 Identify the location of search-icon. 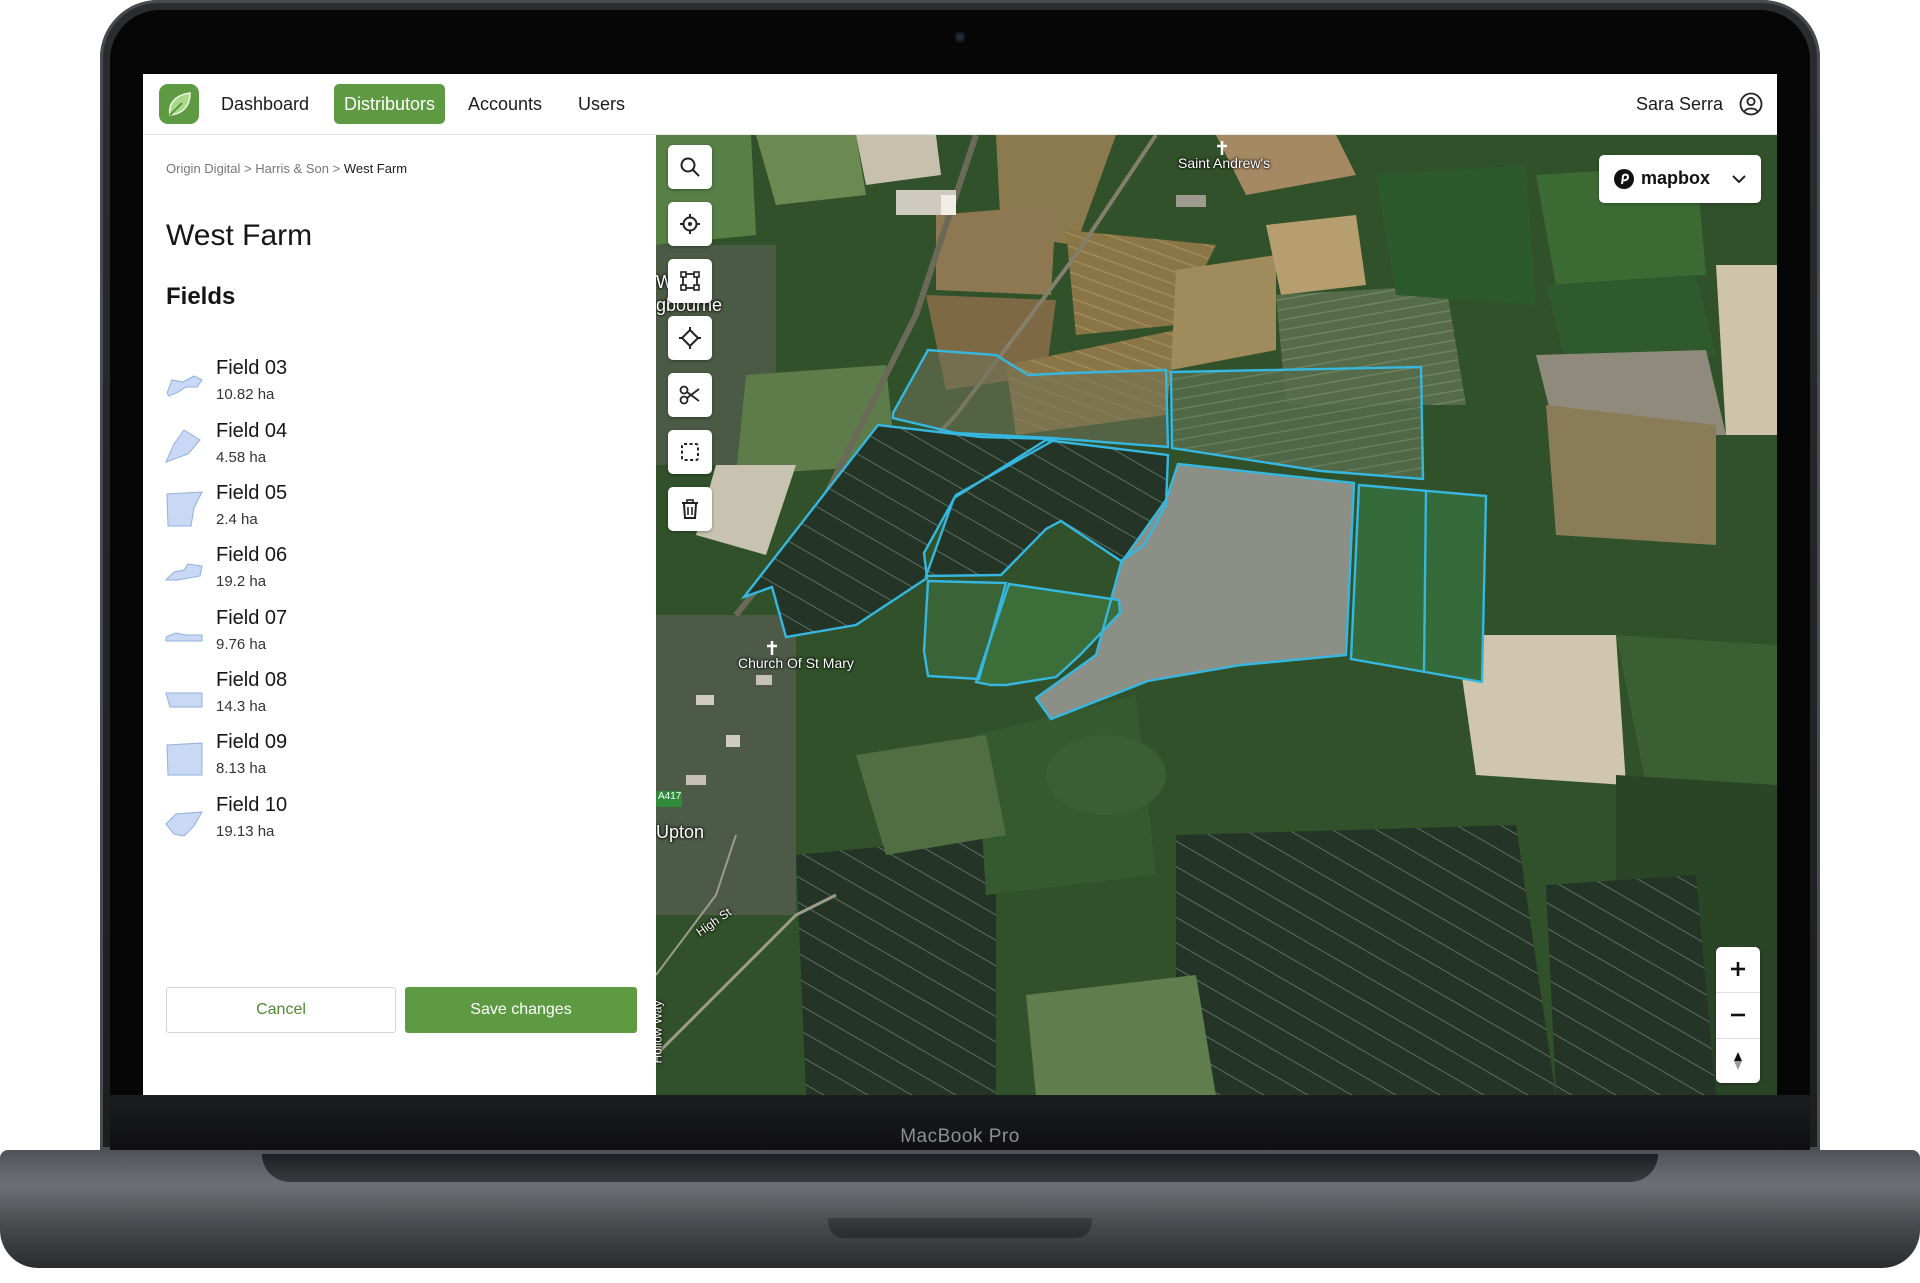
(690, 167).